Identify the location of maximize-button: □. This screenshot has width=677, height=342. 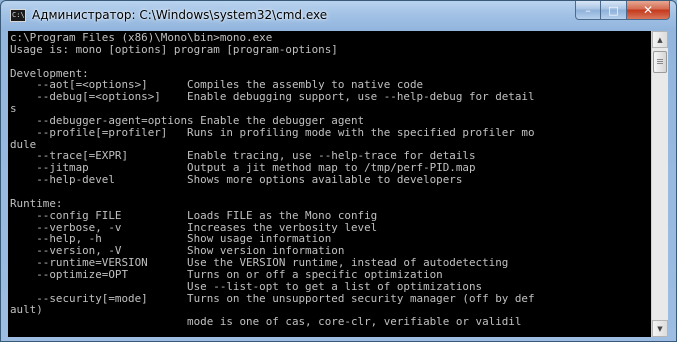
(614, 10).